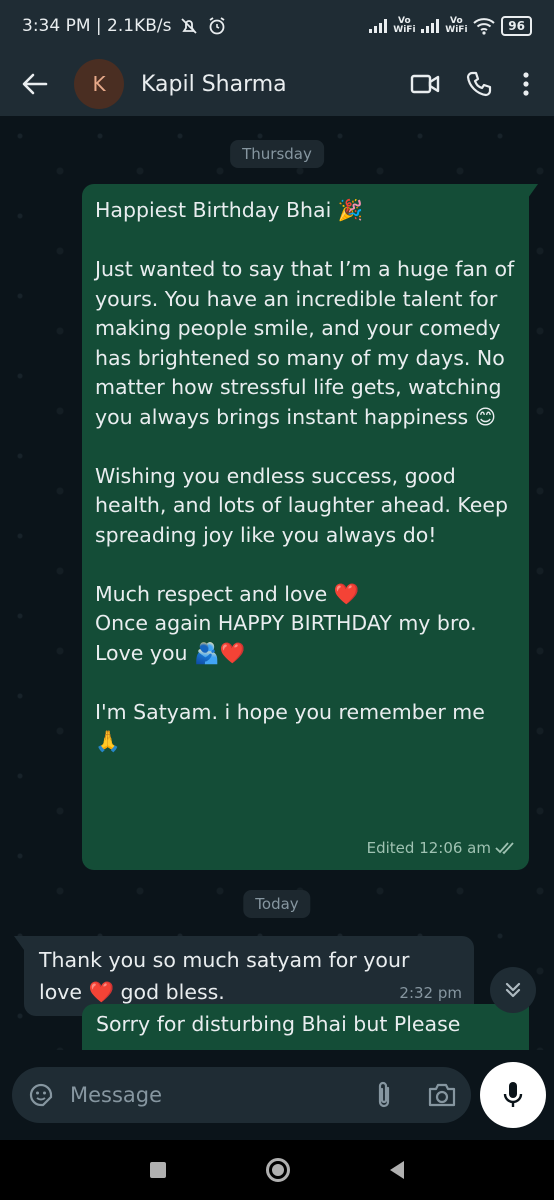  I want to click on microphone-icon, so click(513, 1094).